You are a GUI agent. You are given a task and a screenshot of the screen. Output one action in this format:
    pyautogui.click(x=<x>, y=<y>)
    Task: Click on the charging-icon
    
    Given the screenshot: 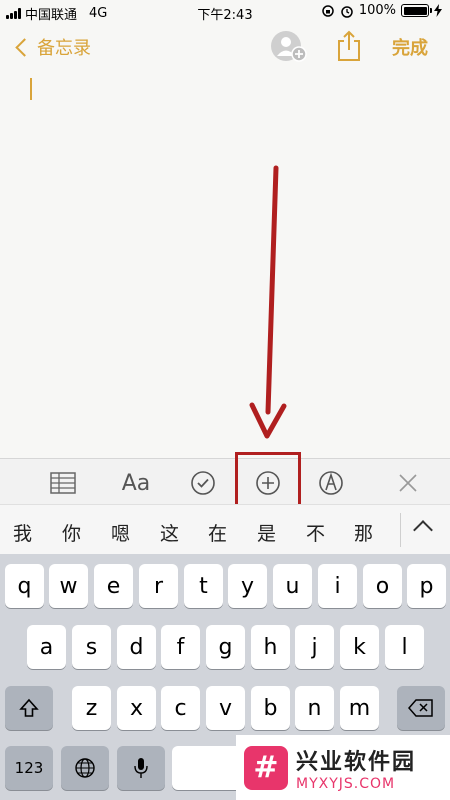 What is the action you would take?
    pyautogui.click(x=438, y=10)
    